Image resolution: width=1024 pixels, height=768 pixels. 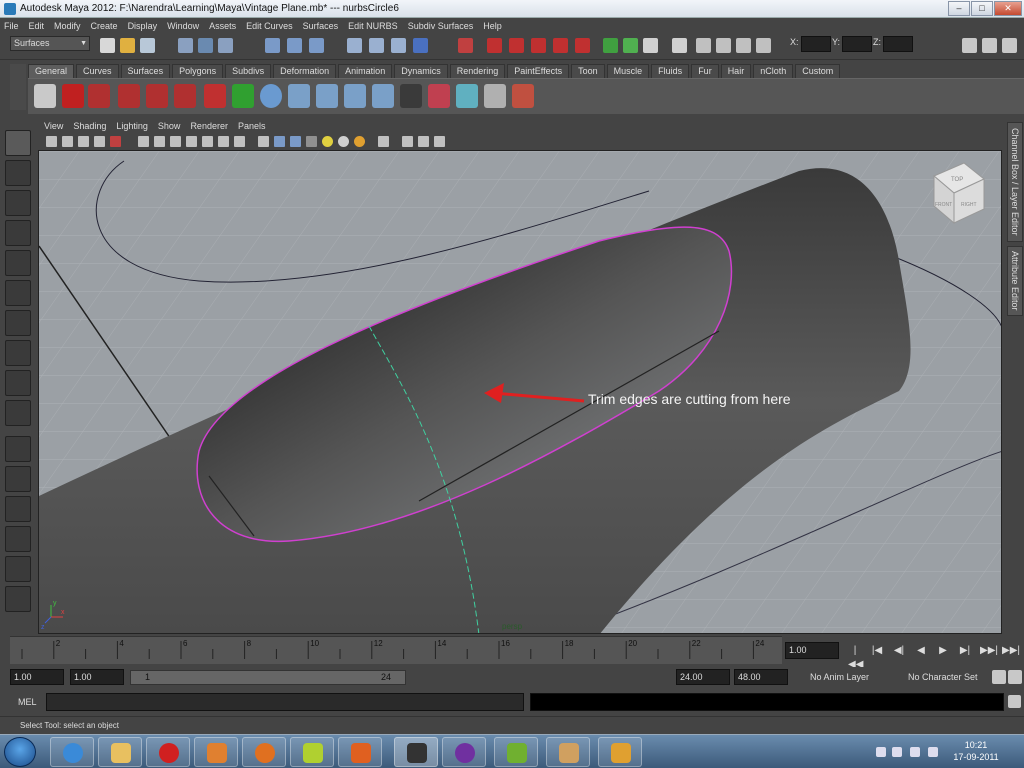 What do you see at coordinates (18, 509) in the screenshot?
I see `two-pane-layout-icon` at bounding box center [18, 509].